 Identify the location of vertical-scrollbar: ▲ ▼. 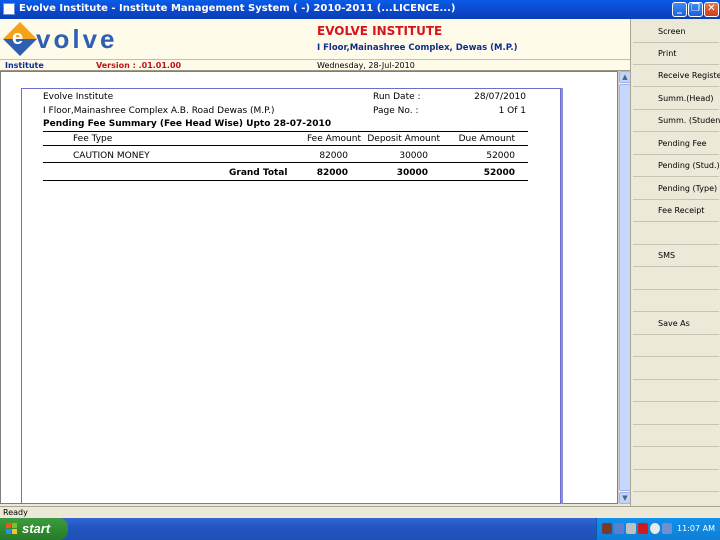
(624, 287).